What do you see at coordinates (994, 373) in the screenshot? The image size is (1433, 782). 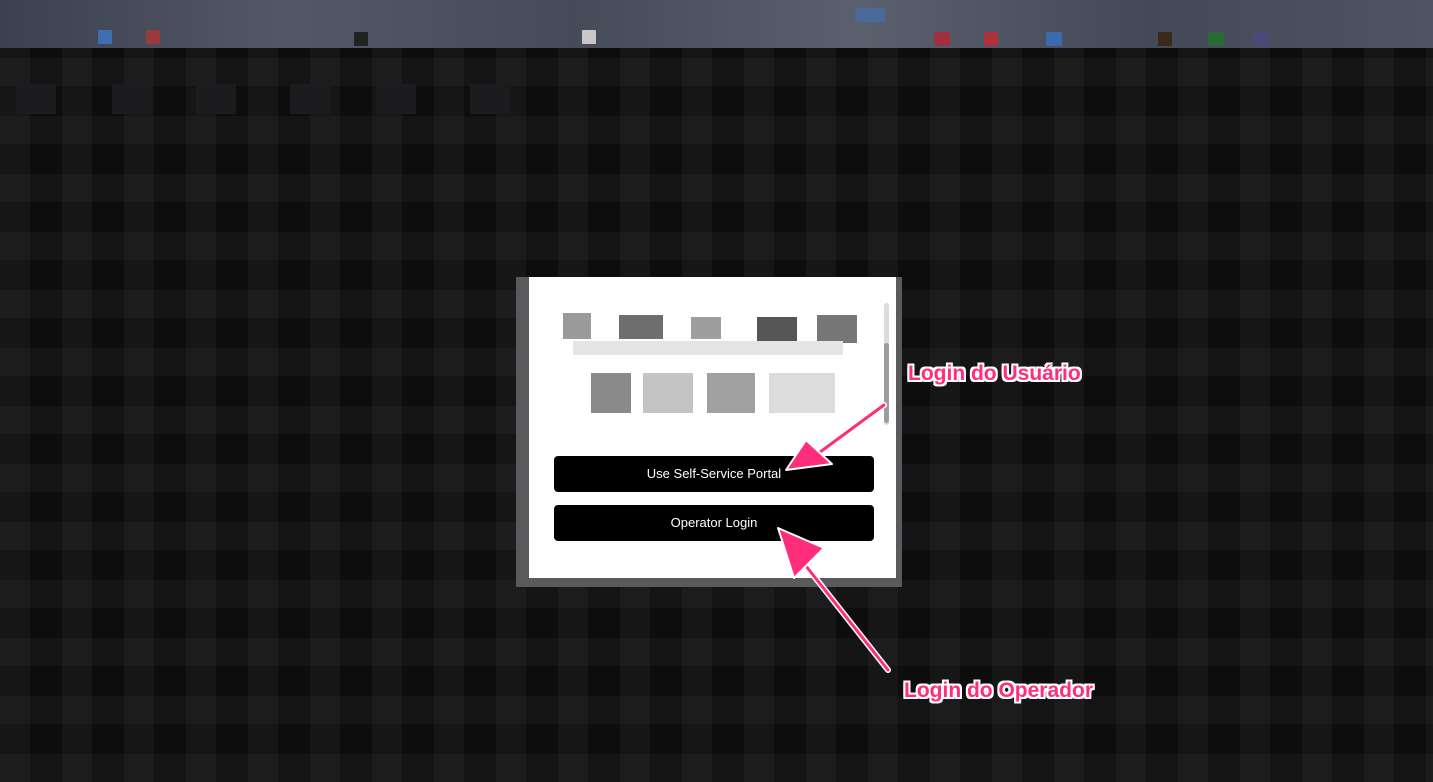 I see `annotation-user-login: Login do Usuário` at bounding box center [994, 373].